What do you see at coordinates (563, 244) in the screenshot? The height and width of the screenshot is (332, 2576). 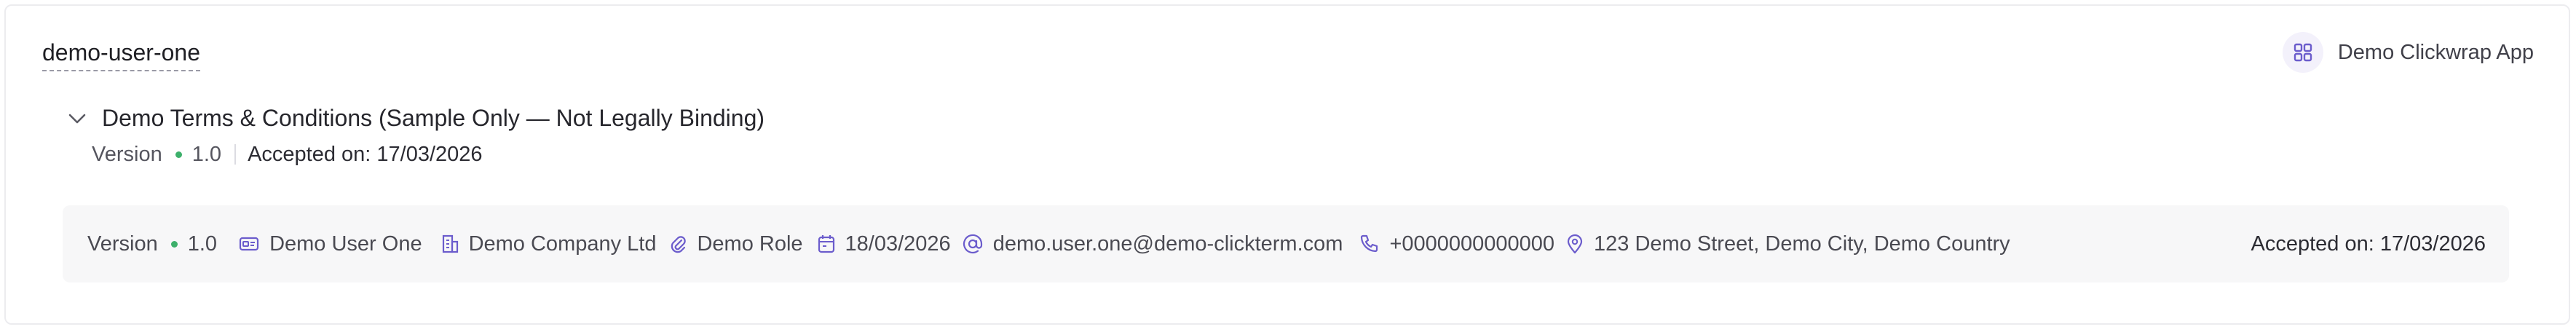 I see `company-name: Demo Company Ltd` at bounding box center [563, 244].